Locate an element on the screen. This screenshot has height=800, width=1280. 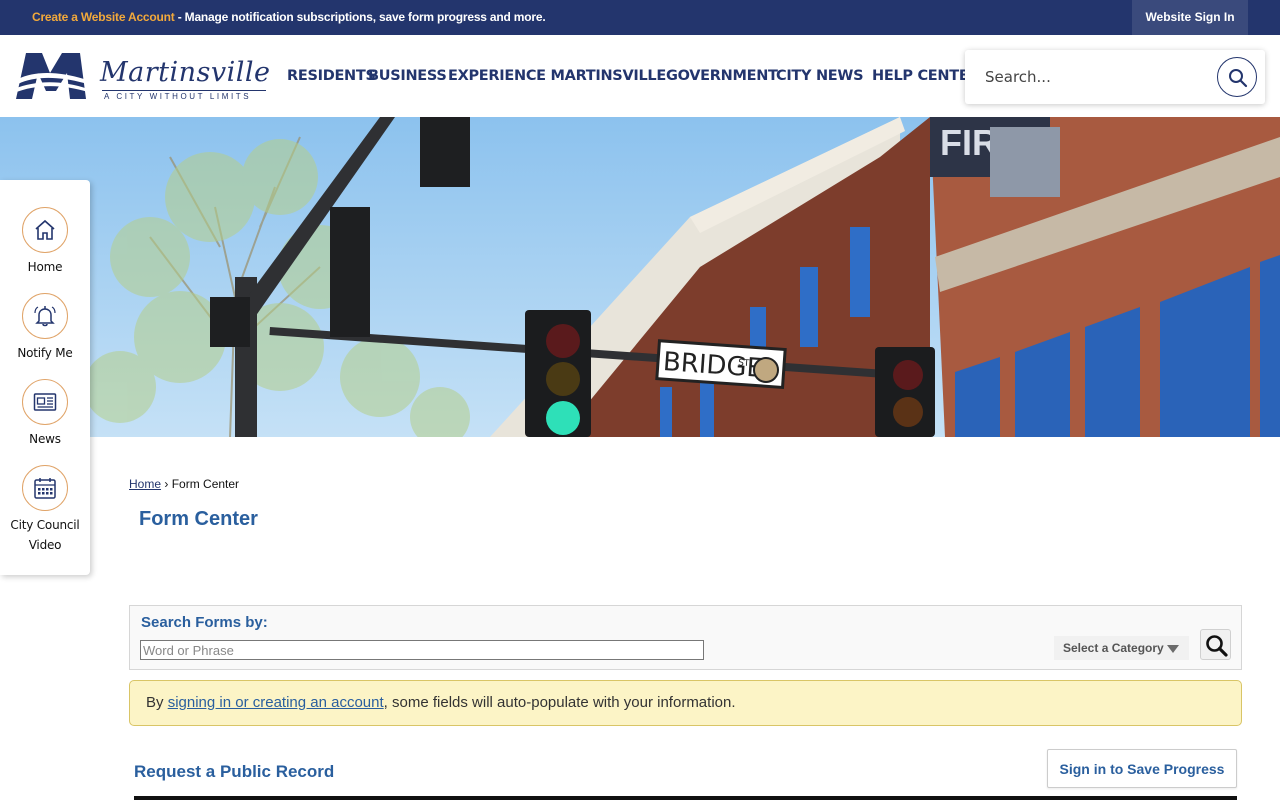
logo-tagline: A CITY WITHOUT LIMITS is located at coordinates (178, 96).